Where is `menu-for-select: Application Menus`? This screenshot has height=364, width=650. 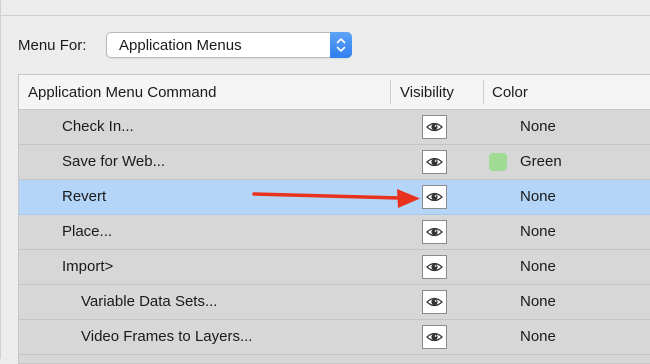 menu-for-select: Application Menus is located at coordinates (229, 45).